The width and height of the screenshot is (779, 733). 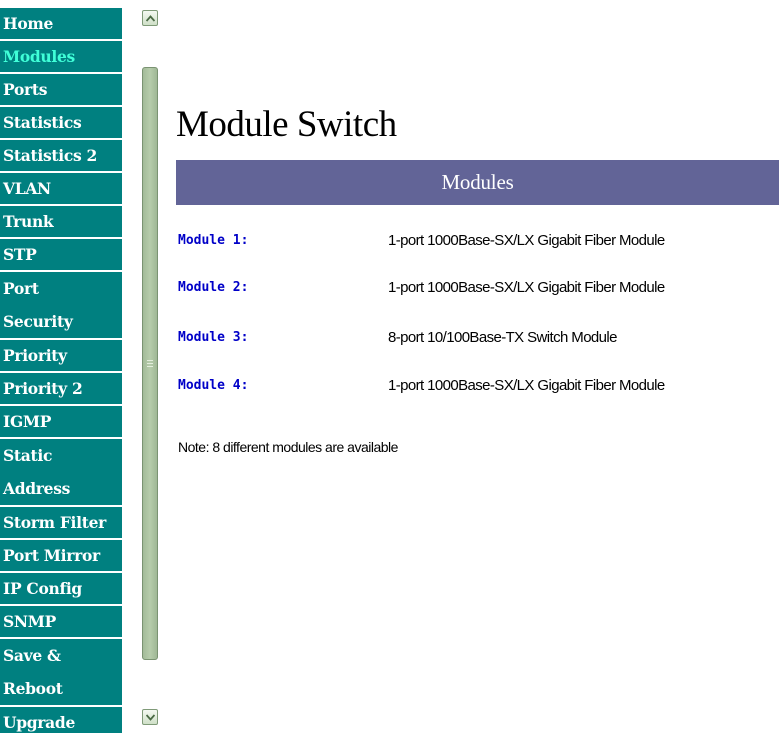 What do you see at coordinates (55, 522) in the screenshot?
I see `nav-item-label: Storm Filter` at bounding box center [55, 522].